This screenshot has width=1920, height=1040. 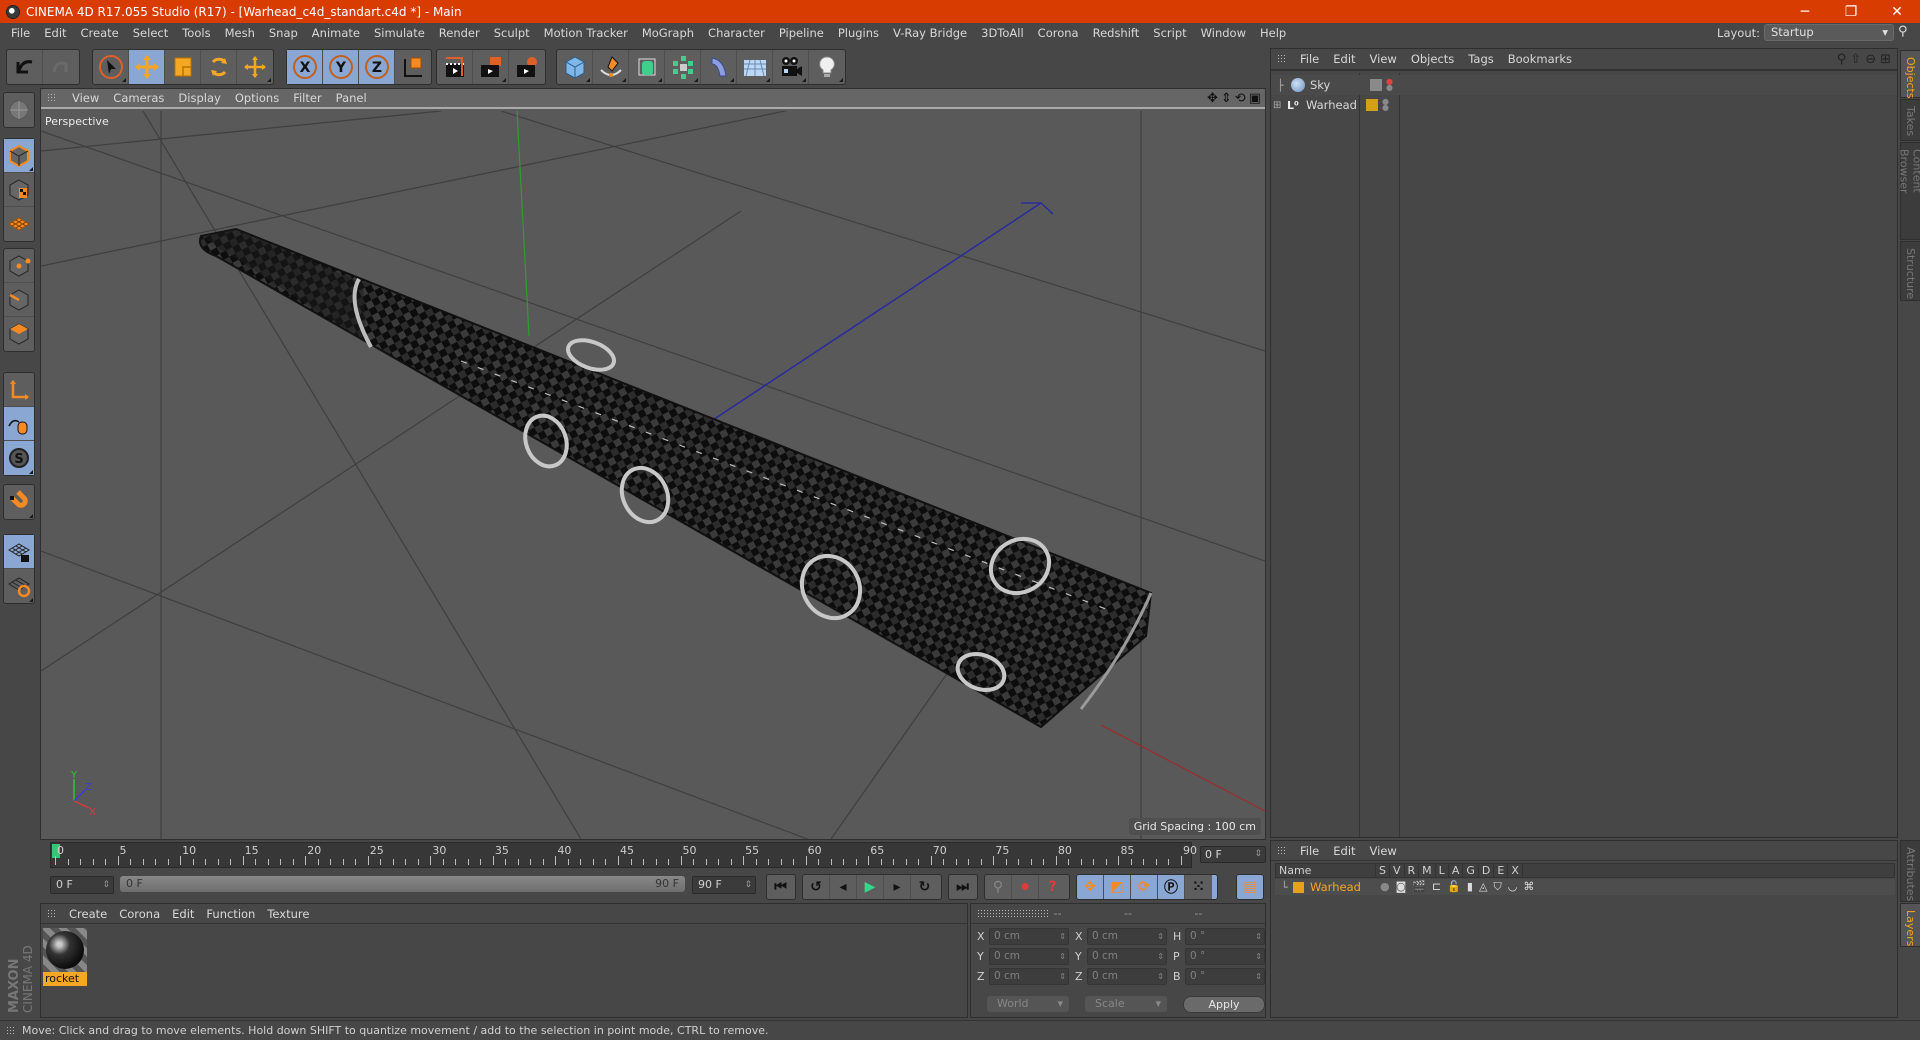 What do you see at coordinates (1090, 887) in the screenshot?
I see `key-position-icon: ✥` at bounding box center [1090, 887].